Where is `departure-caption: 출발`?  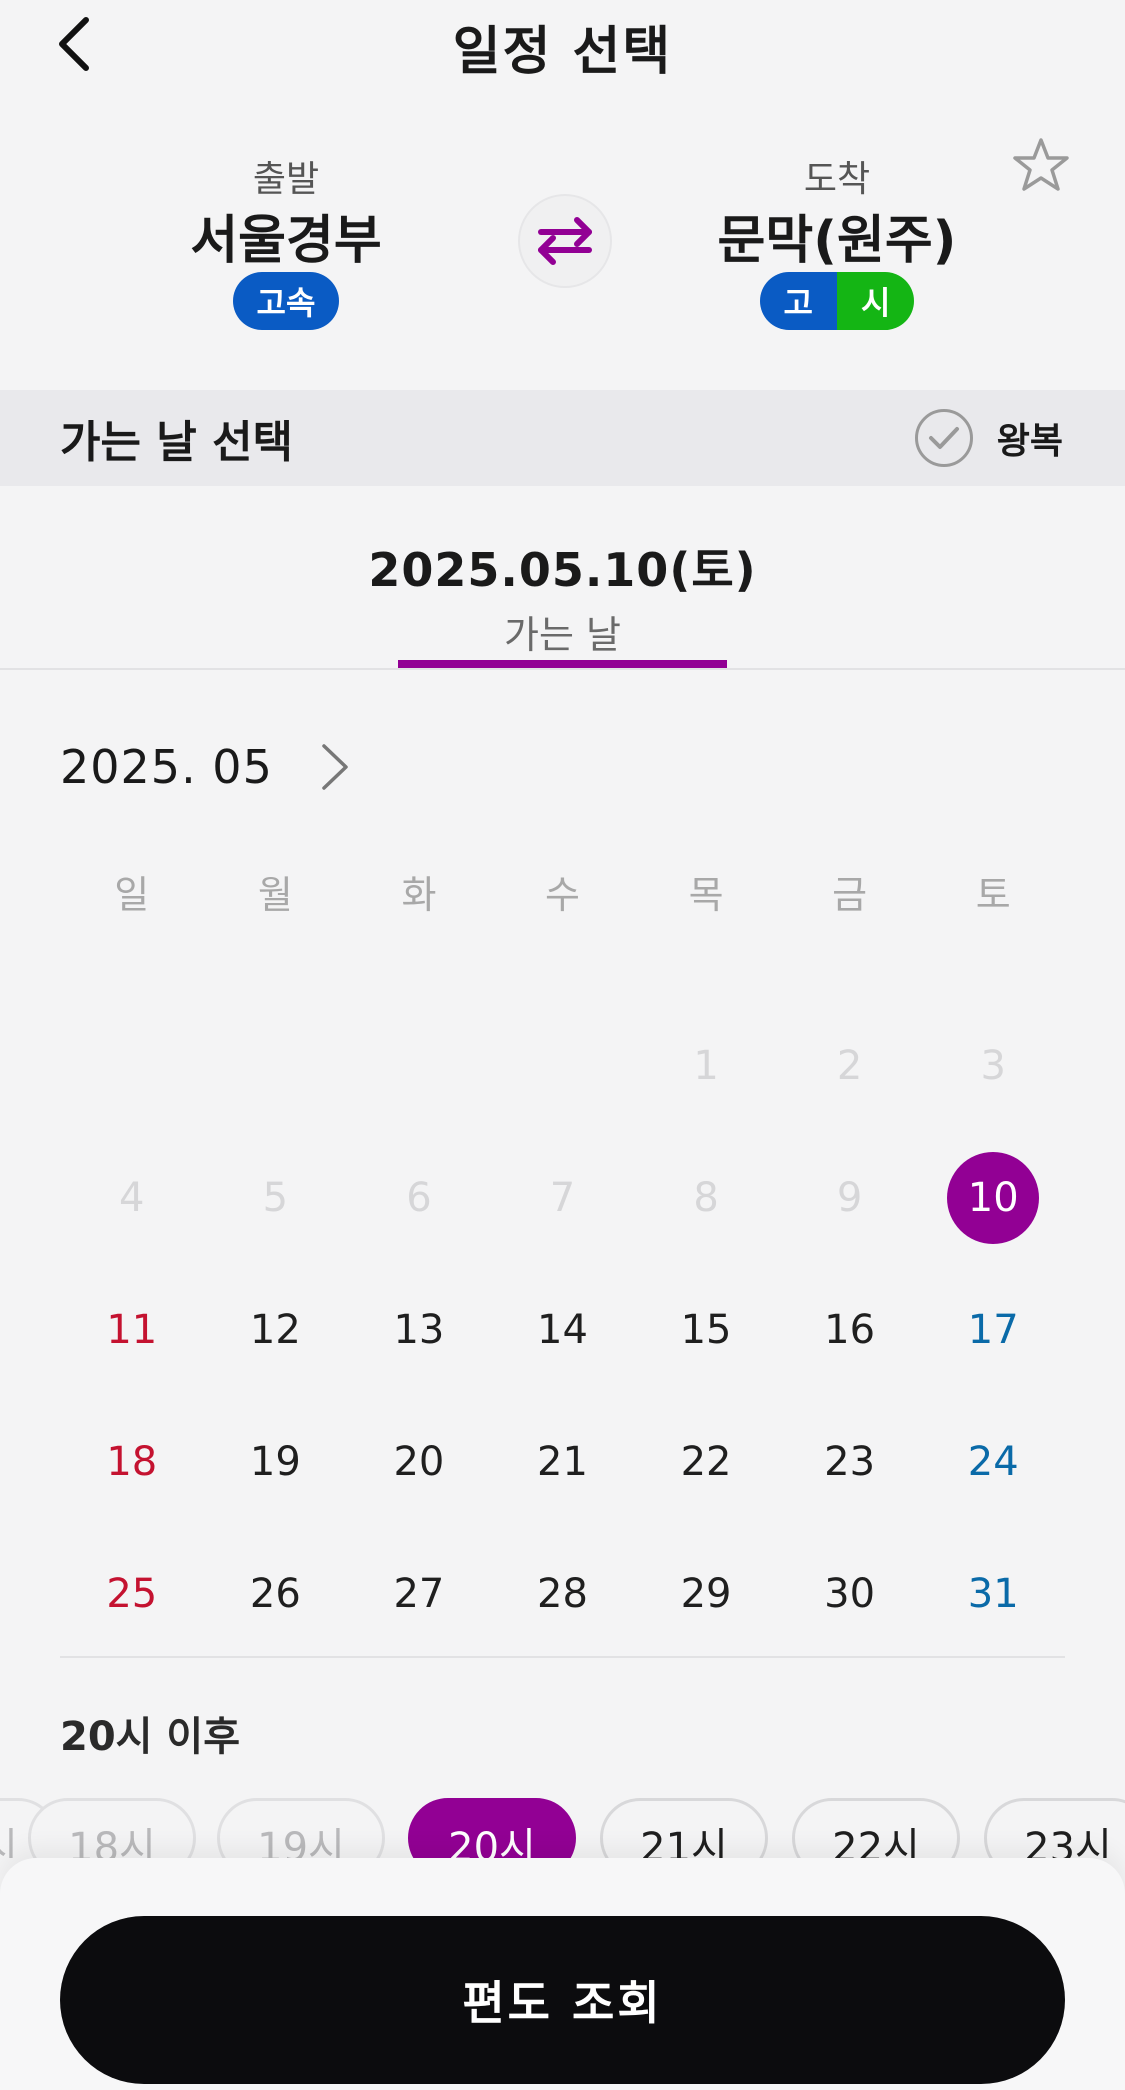 departure-caption: 출발 is located at coordinates (286, 179).